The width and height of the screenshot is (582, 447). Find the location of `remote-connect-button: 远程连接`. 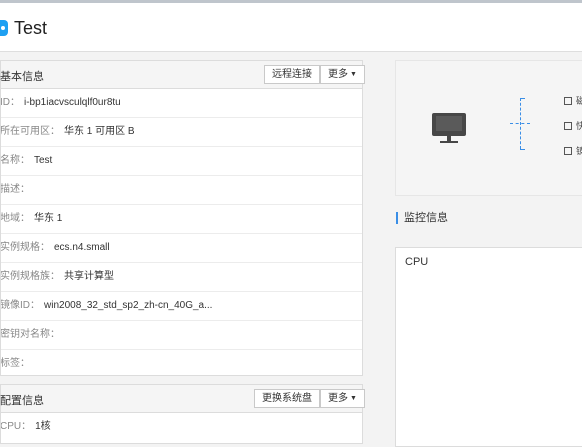

remote-connect-button: 远程连接 is located at coordinates (292, 74).